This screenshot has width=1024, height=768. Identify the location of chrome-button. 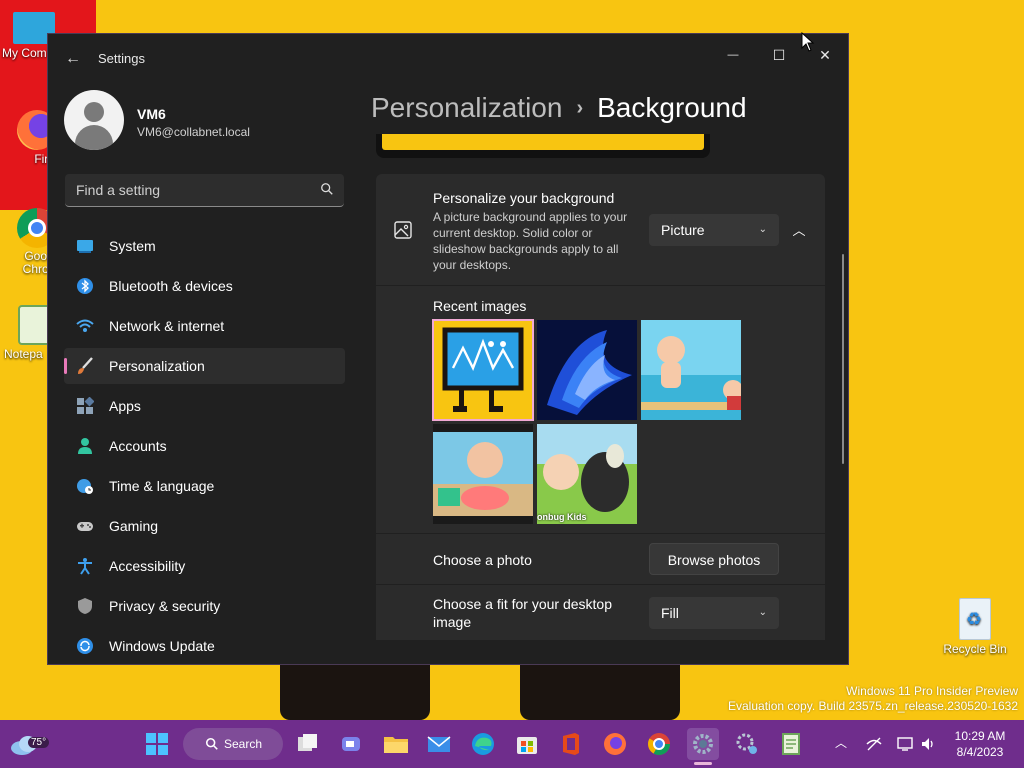
(659, 744).